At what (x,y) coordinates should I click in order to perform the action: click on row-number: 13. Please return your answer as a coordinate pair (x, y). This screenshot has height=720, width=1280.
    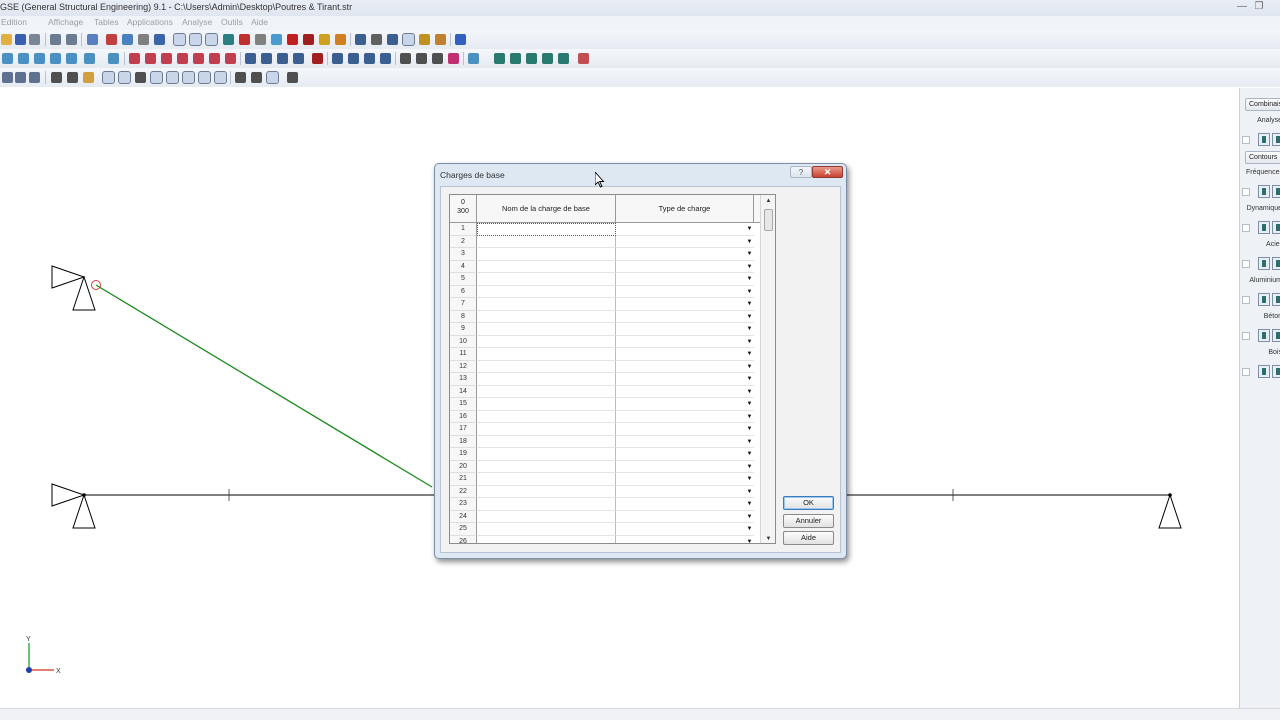
    Looking at the image, I should click on (463, 379).